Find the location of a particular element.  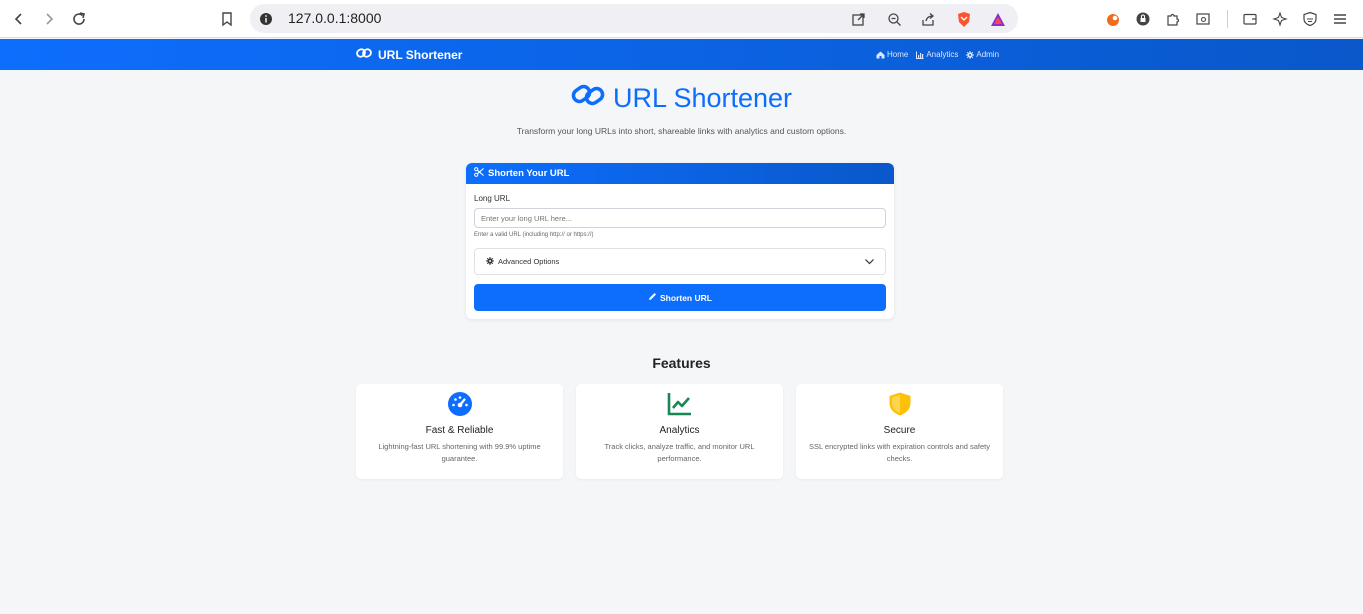

bookmark-icon is located at coordinates (227, 19).